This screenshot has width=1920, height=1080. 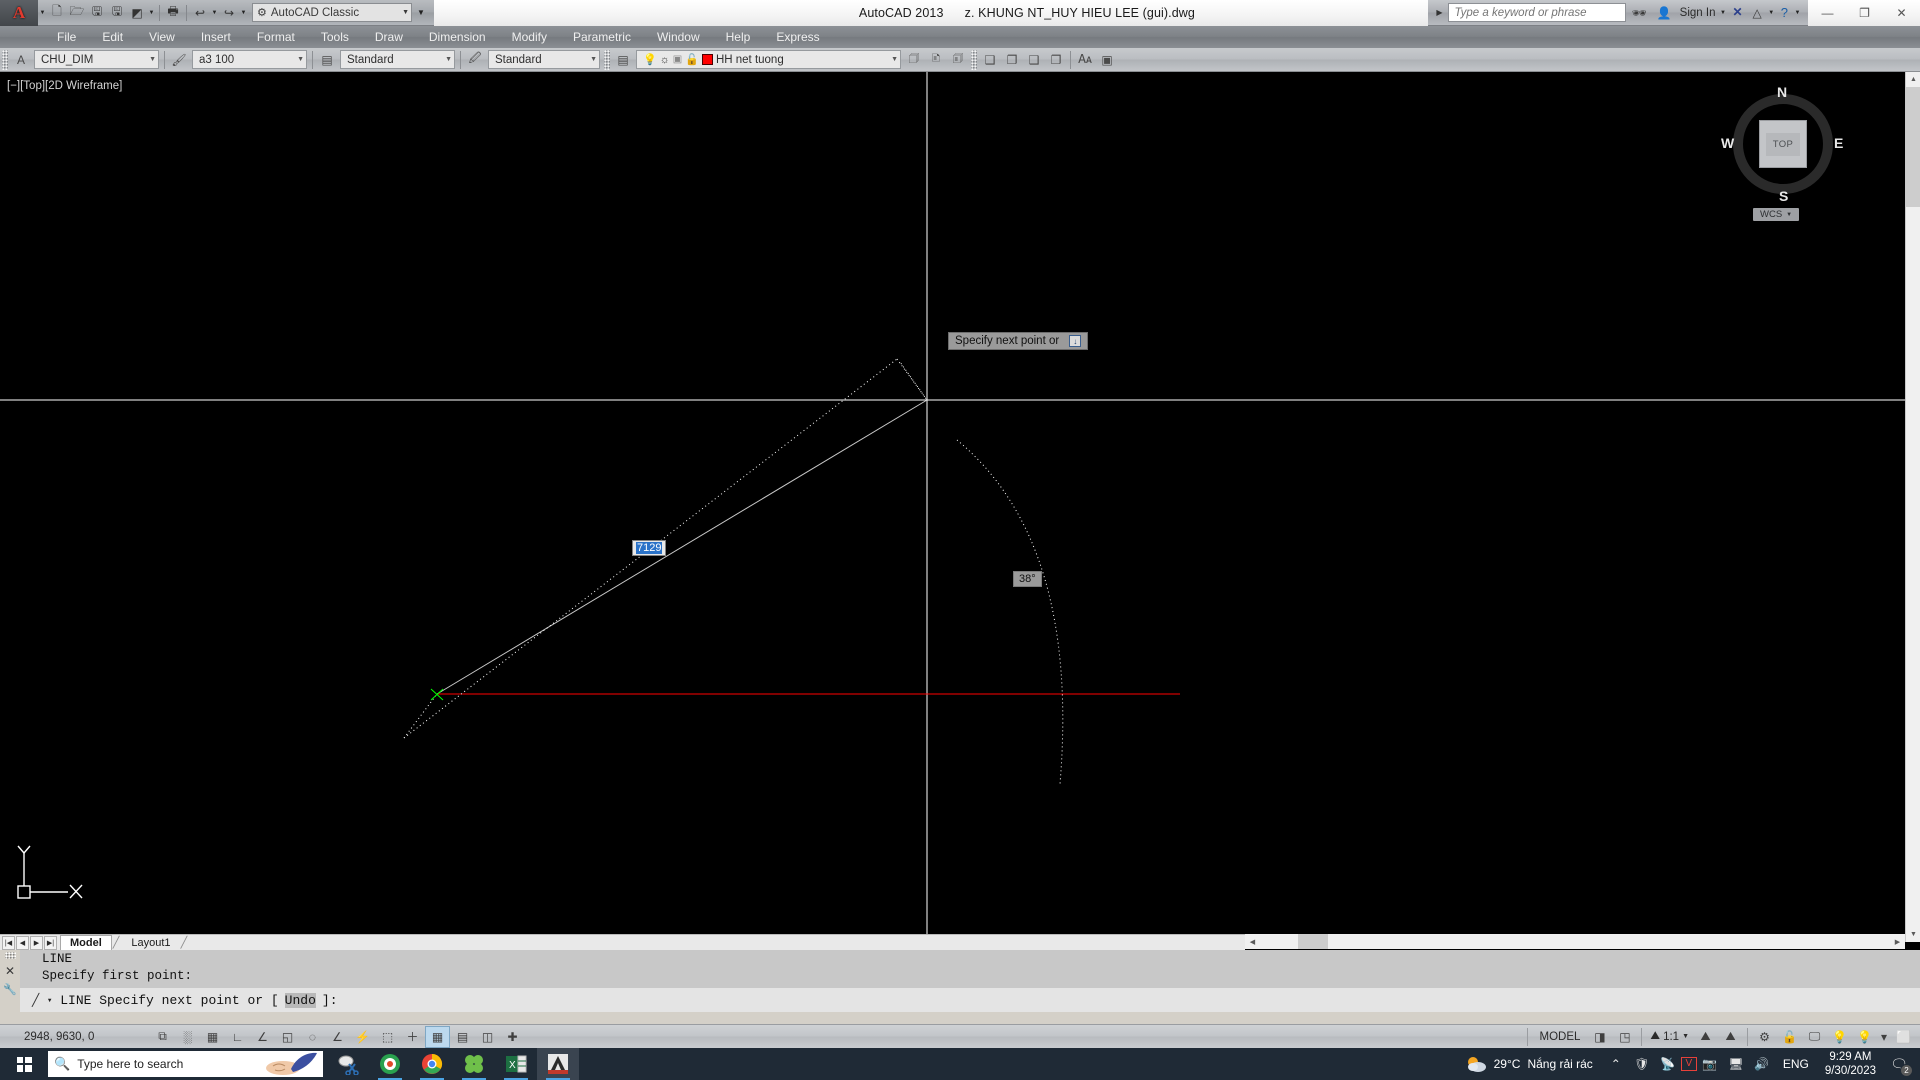 What do you see at coordinates (1776, 214) in the screenshot?
I see `ucs-selector: WCS ▼` at bounding box center [1776, 214].